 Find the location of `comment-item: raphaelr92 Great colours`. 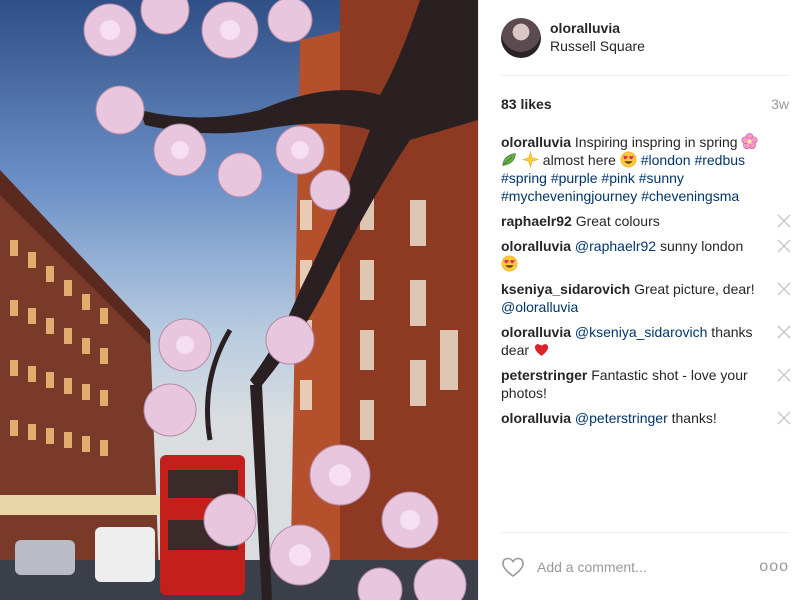

comment-item: raphaelr92 Great colours is located at coordinates (646, 221).